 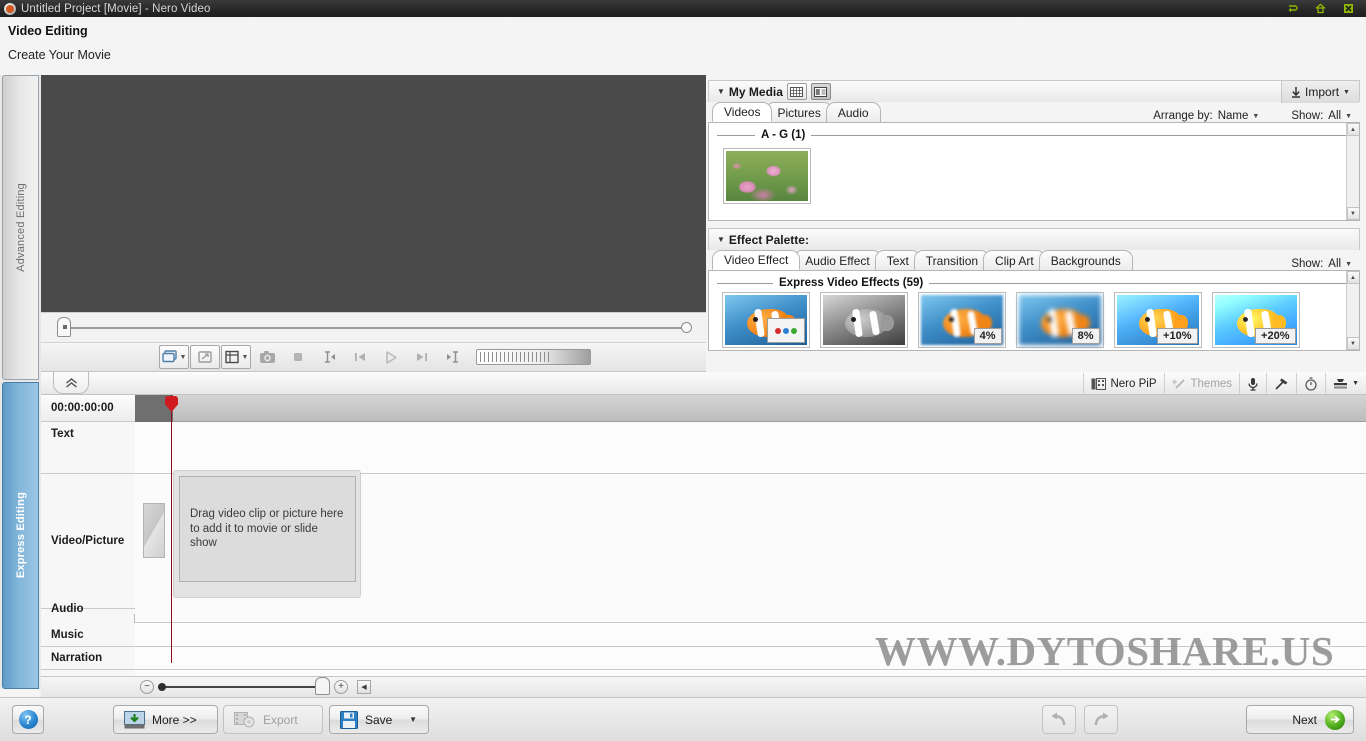 What do you see at coordinates (952, 260) in the screenshot?
I see `tab-transition: Transition` at bounding box center [952, 260].